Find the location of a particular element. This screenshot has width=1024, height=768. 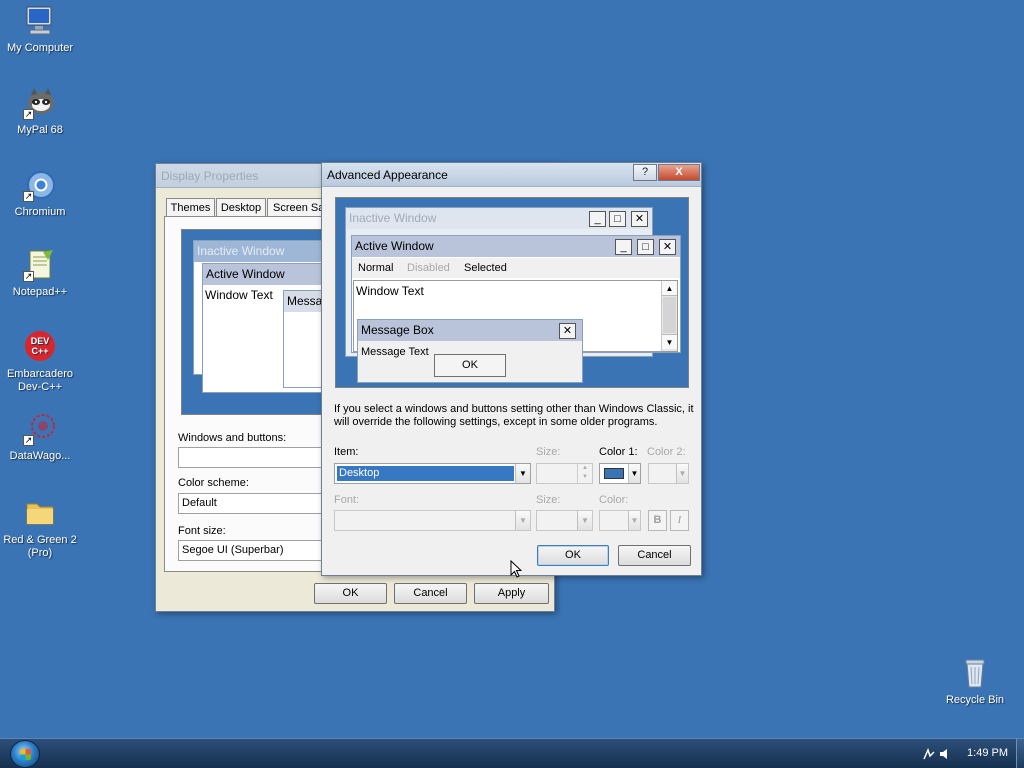

network-icon is located at coordinates (929, 754).